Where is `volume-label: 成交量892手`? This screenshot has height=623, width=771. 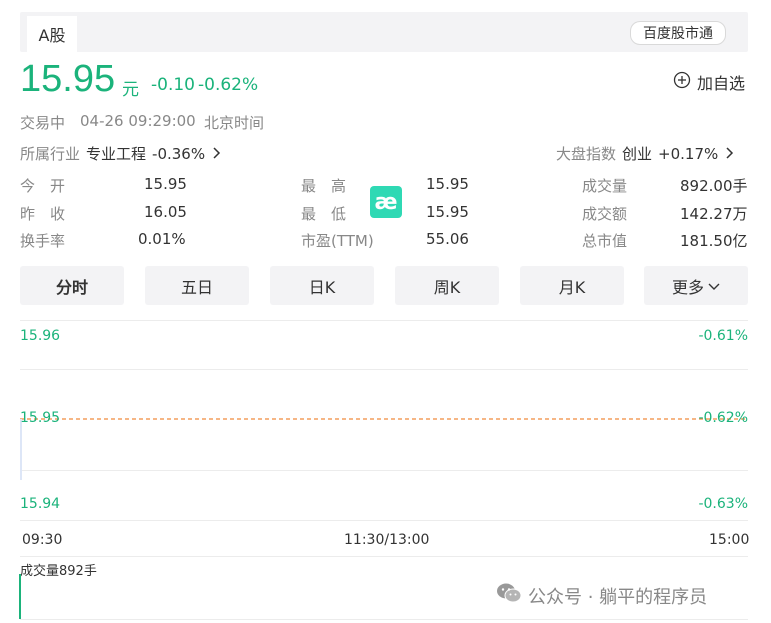 volume-label: 成交量892手 is located at coordinates (58, 571).